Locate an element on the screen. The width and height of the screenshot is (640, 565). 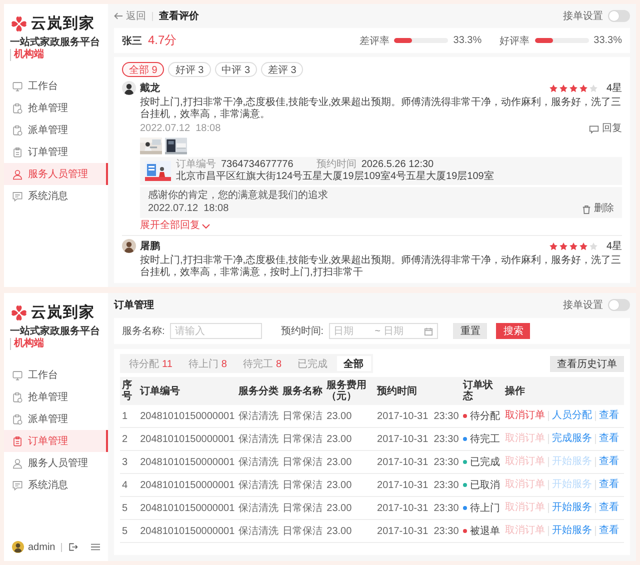
back-button: 返回 is located at coordinates (130, 16).